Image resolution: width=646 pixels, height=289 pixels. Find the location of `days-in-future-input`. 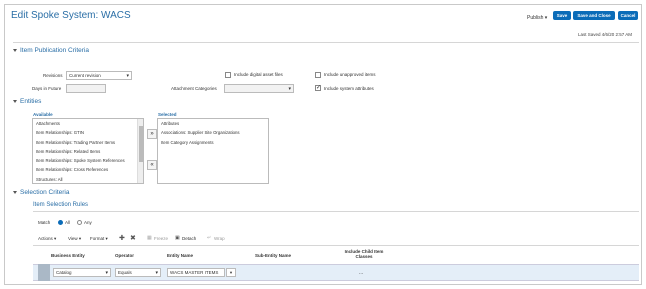

days-in-future-input is located at coordinates (86, 88).